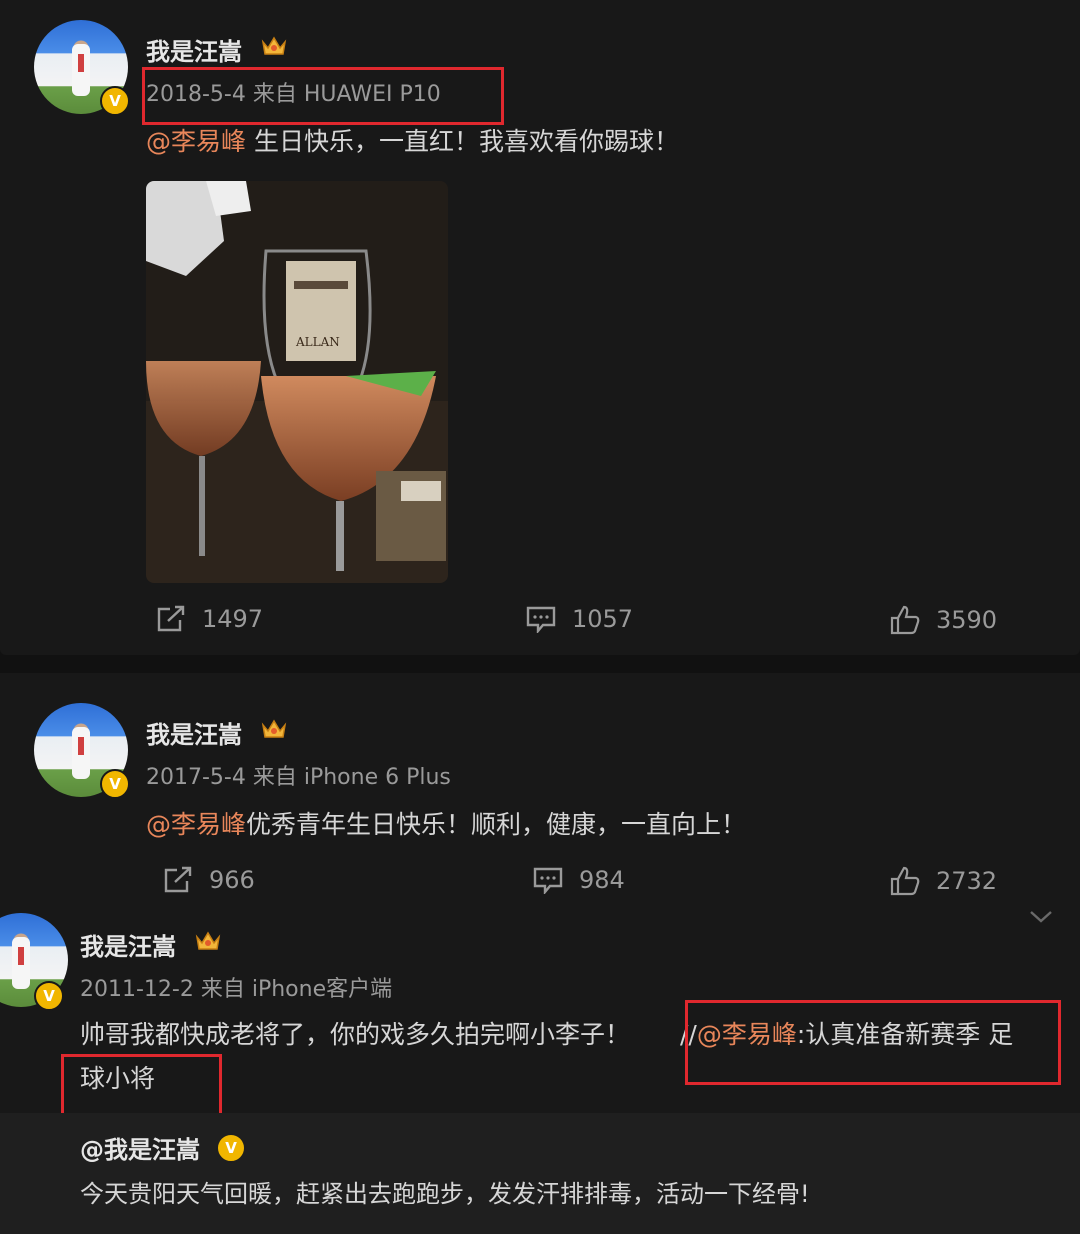 The height and width of the screenshot is (1234, 1080). I want to click on post-photo: ALLAN, so click(297, 382).